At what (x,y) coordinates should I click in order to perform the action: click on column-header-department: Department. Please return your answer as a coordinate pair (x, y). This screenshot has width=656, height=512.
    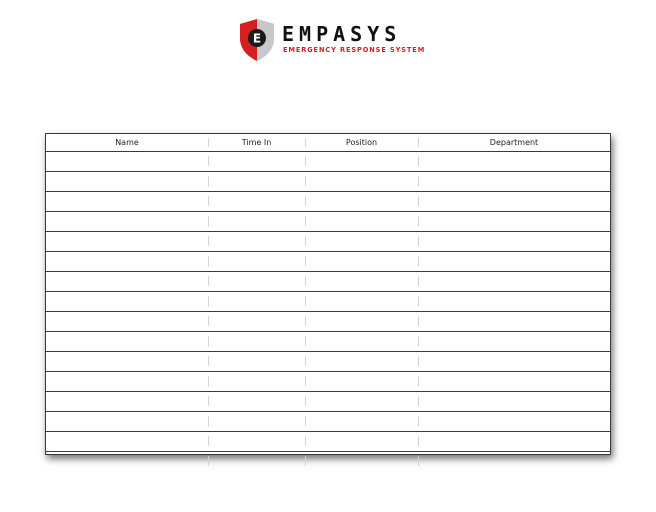
    Looking at the image, I should click on (514, 143).